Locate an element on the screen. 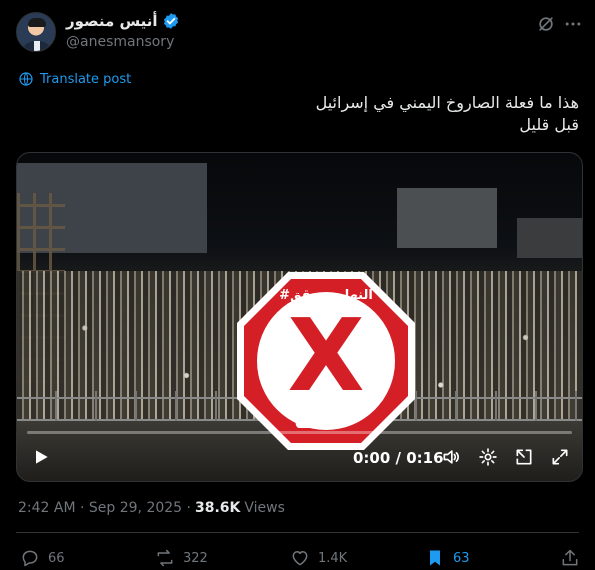 The image size is (595, 570). fullscreen-icon is located at coordinates (560, 457).